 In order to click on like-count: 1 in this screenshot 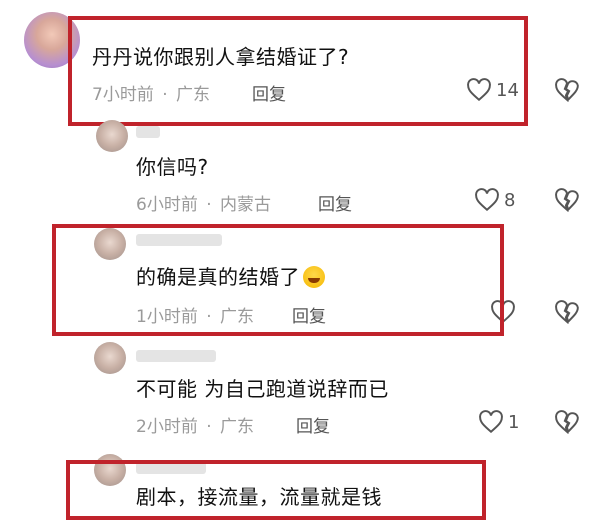, I will do `click(514, 422)`.